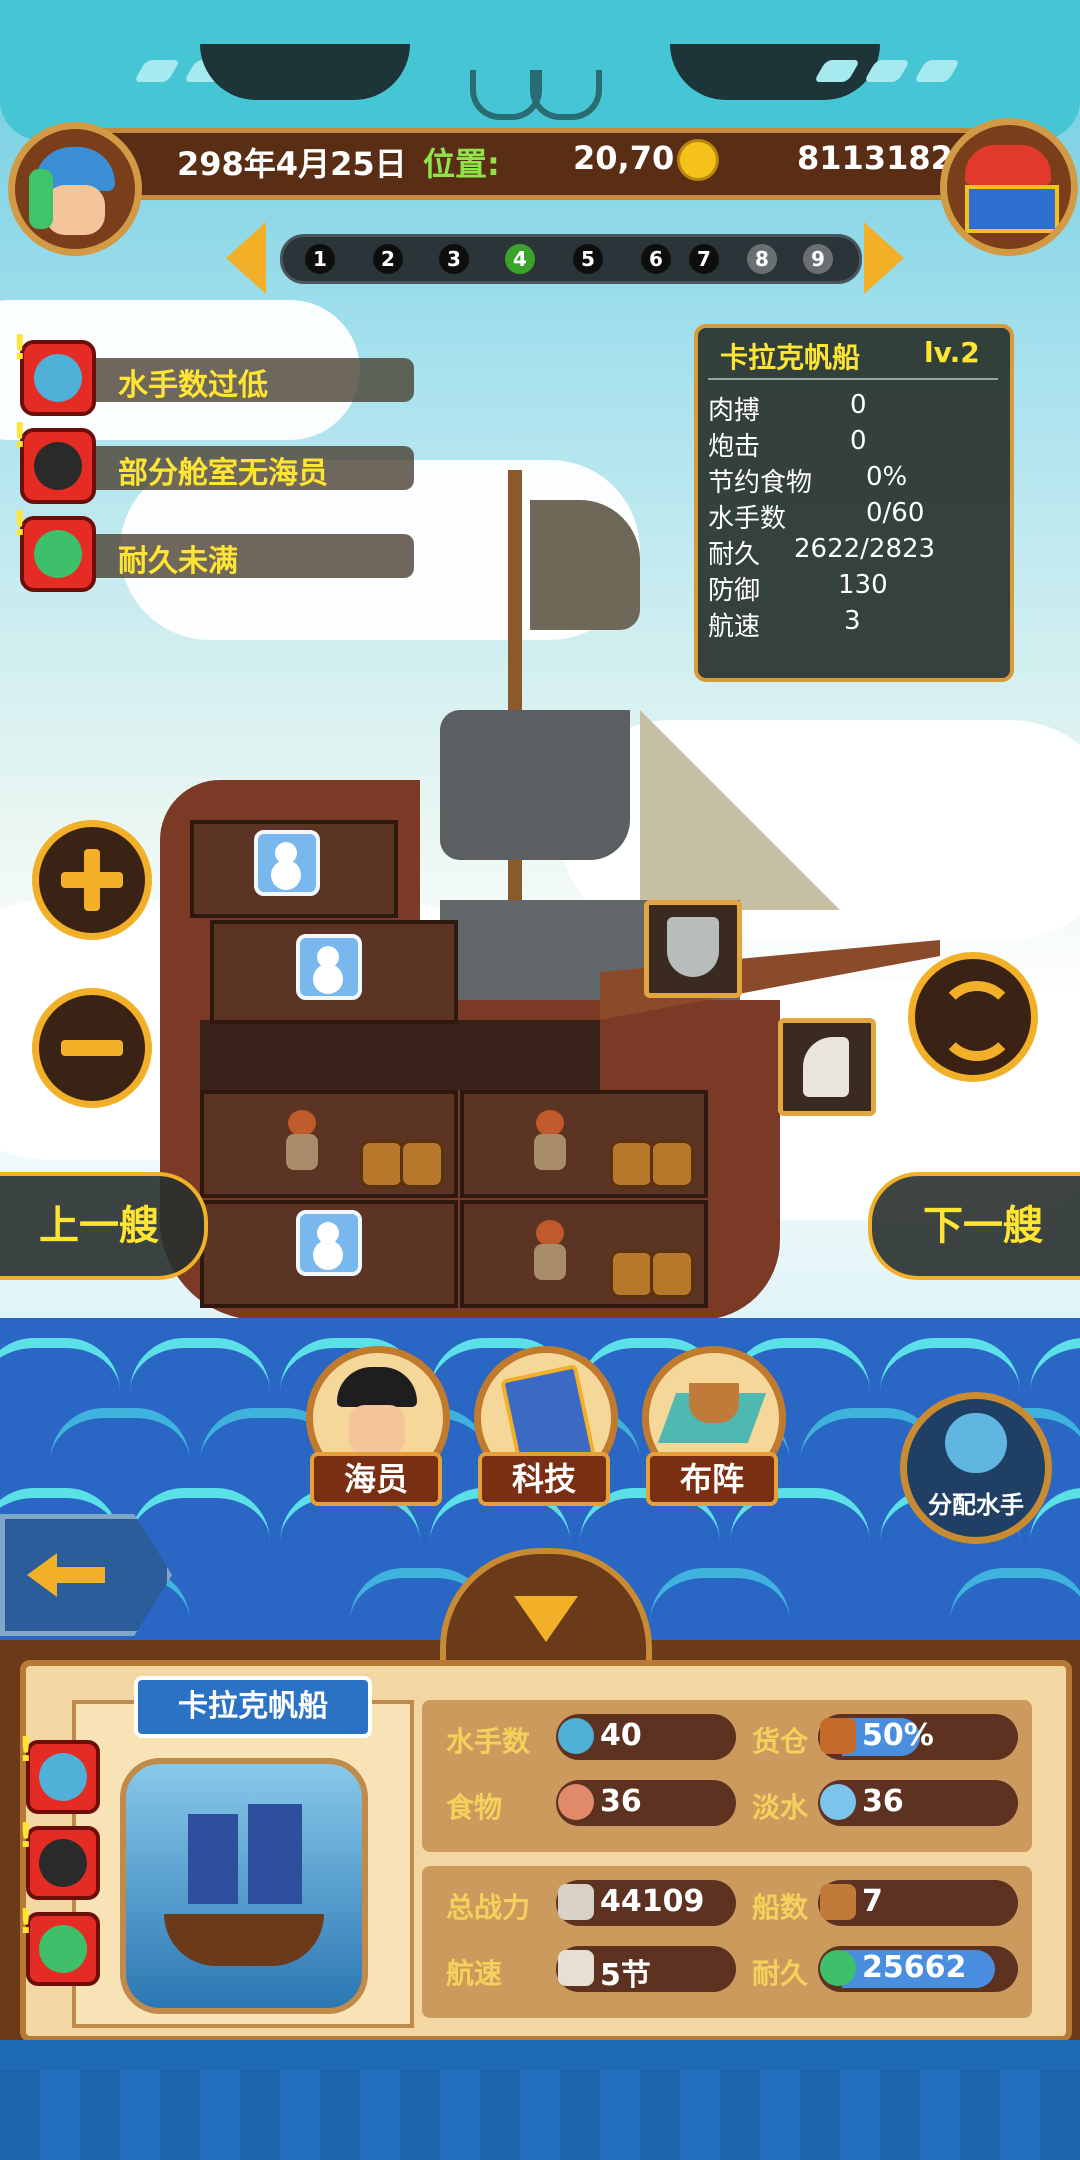 This screenshot has height=2160, width=1080. I want to click on sailors-label: 水手数, so click(488, 1741).